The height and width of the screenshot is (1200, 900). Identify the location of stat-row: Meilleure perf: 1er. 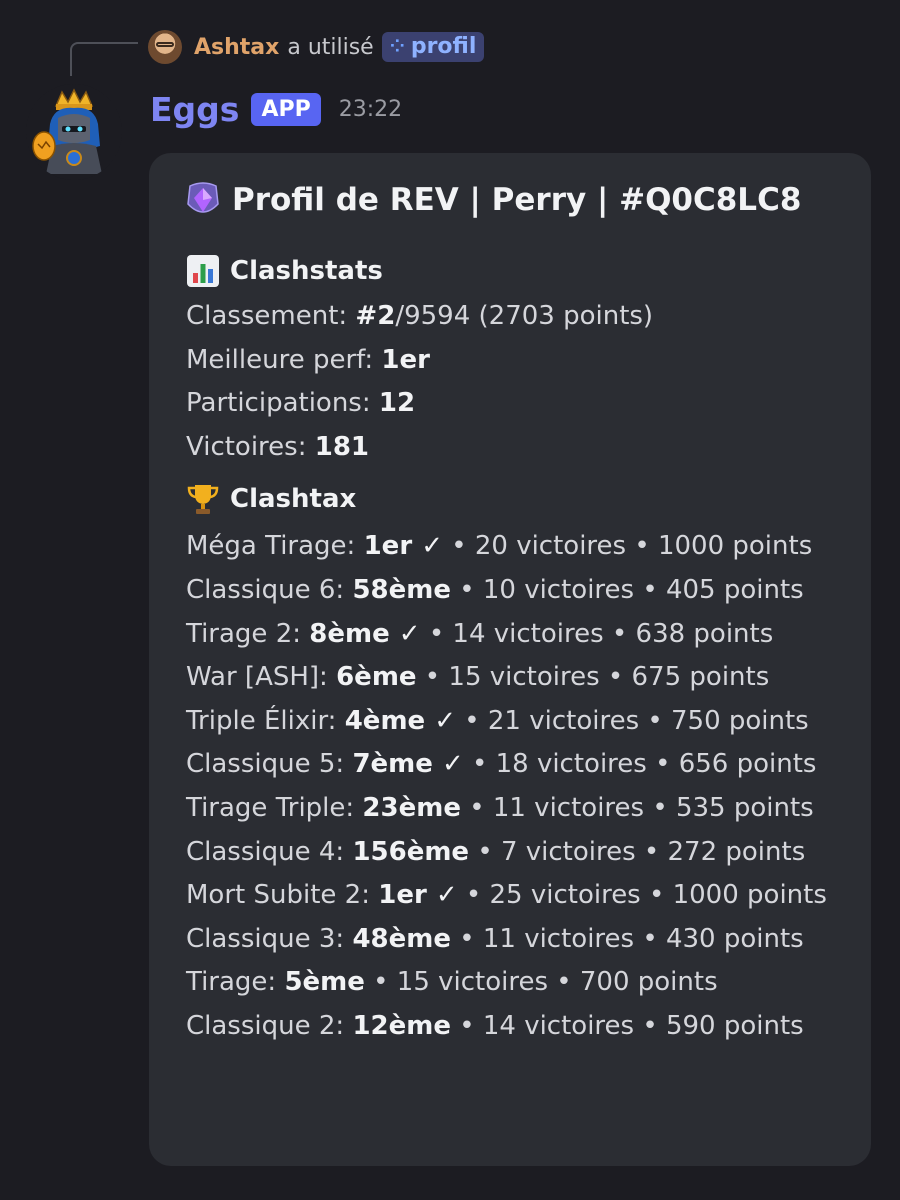
(510, 361).